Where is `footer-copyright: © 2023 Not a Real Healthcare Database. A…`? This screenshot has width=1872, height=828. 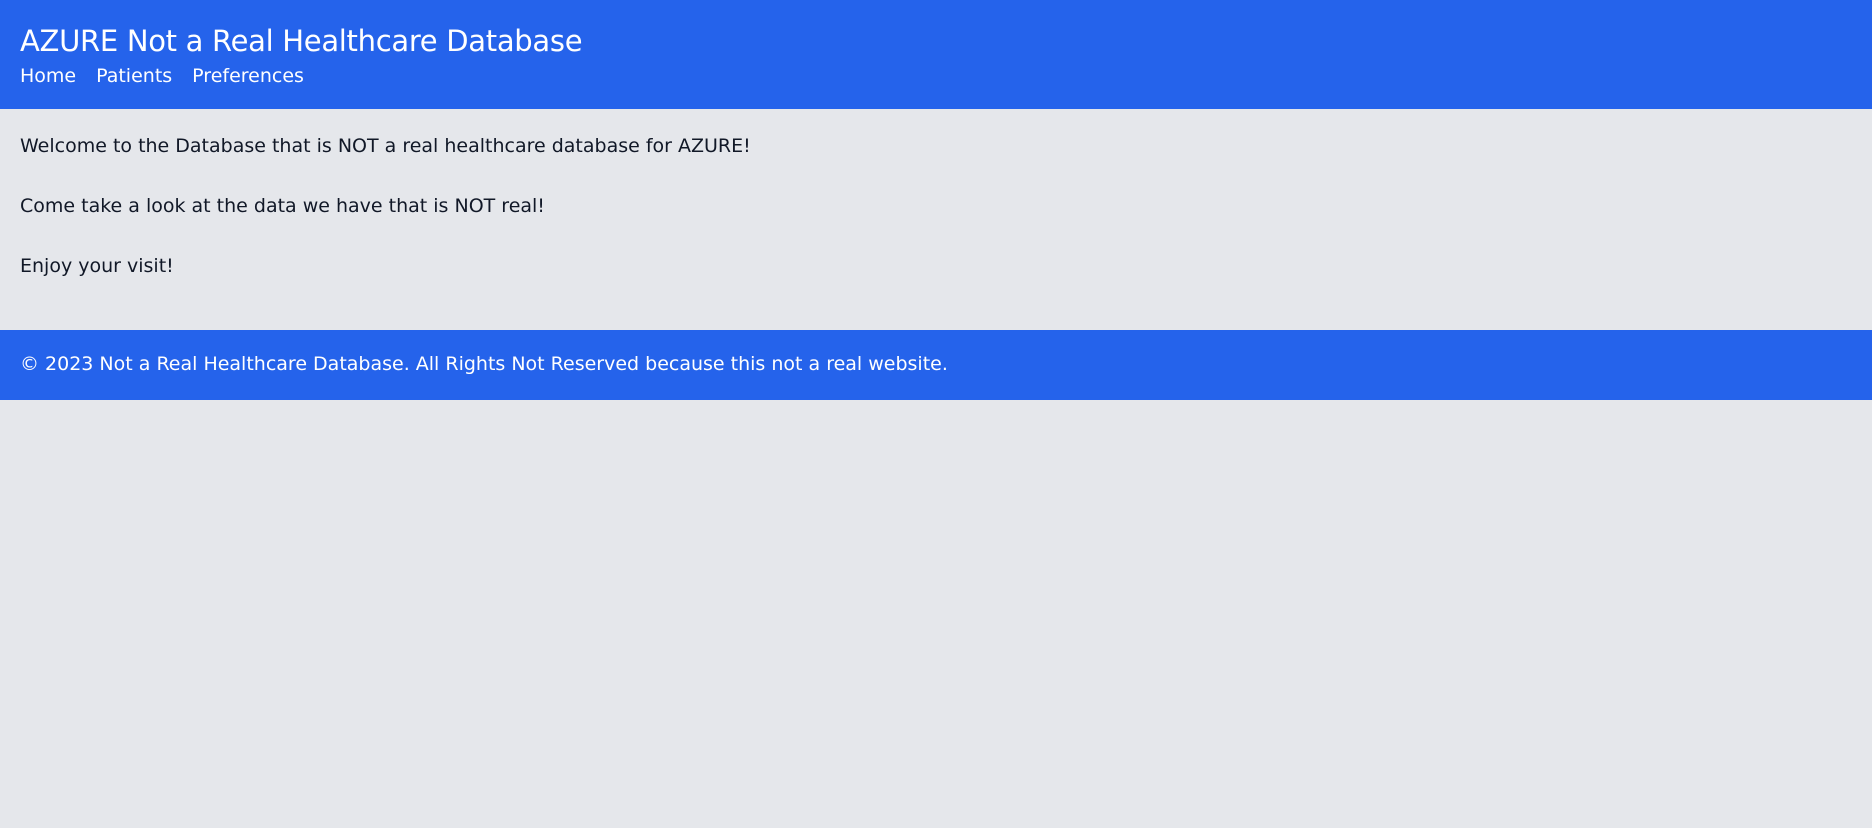 footer-copyright: © 2023 Not a Real Healthcare Database. A… is located at coordinates (484, 364).